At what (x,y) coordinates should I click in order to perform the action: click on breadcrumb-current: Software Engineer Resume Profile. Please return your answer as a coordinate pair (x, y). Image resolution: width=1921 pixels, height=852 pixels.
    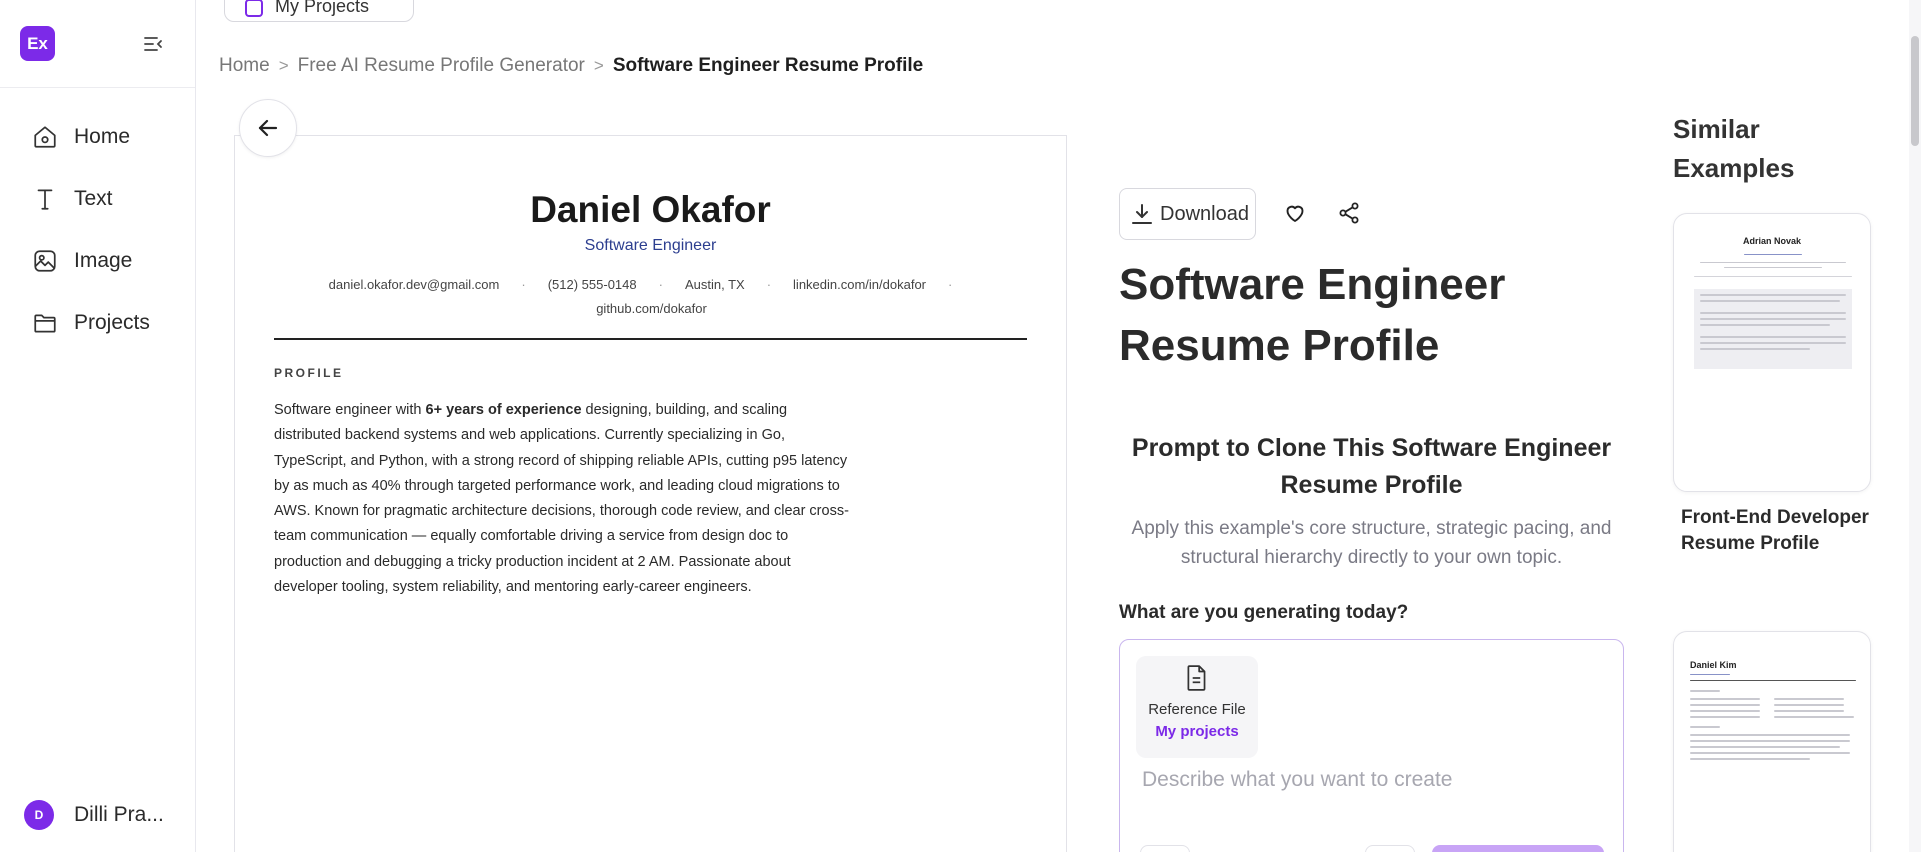
    Looking at the image, I should click on (768, 65).